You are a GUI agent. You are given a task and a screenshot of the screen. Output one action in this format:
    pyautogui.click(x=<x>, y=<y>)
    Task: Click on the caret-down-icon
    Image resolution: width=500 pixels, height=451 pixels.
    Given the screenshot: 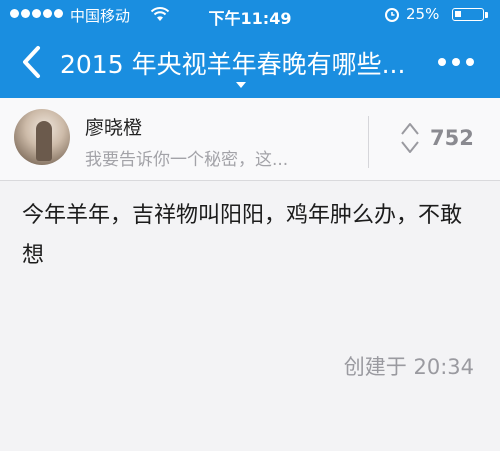 What is the action you would take?
    pyautogui.click(x=241, y=85)
    